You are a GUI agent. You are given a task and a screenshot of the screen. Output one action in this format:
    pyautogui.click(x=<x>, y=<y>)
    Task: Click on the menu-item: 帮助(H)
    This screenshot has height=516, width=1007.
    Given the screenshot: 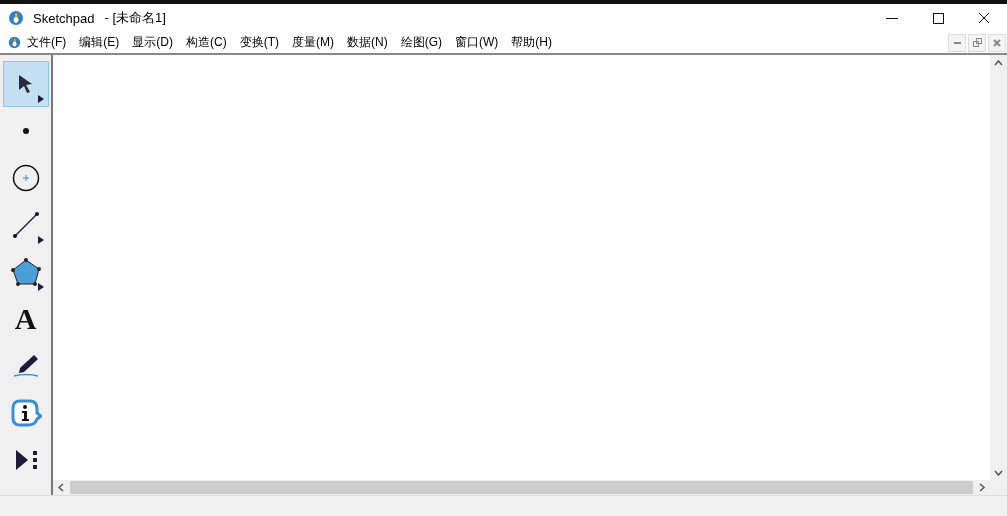 What is the action you would take?
    pyautogui.click(x=531, y=42)
    